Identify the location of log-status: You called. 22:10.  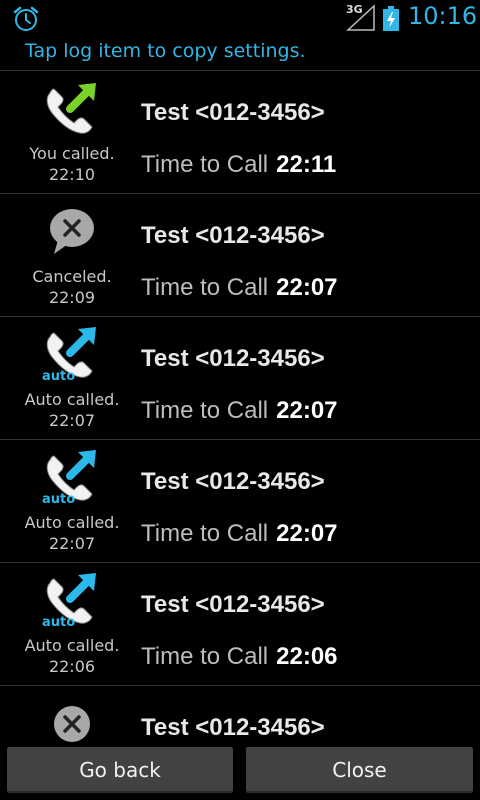
(72, 164).